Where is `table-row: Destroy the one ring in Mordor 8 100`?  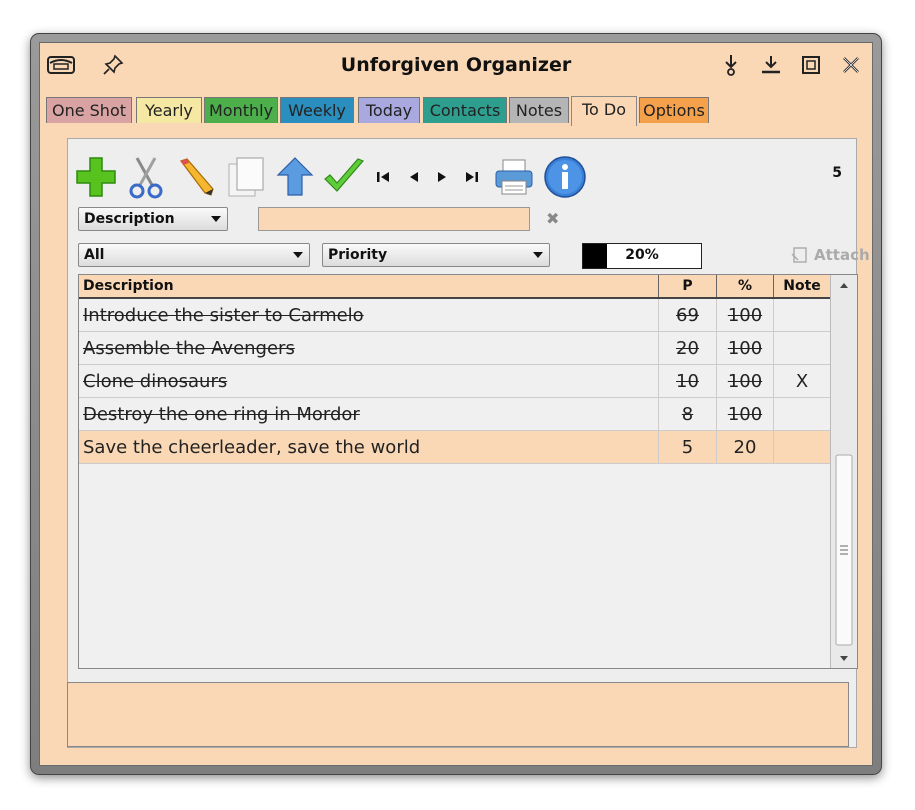 table-row: Destroy the one ring in Mordor 8 100 is located at coordinates (455, 414).